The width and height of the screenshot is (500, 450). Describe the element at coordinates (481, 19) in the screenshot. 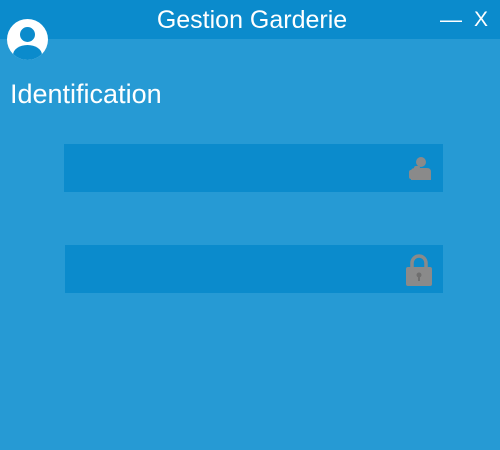

I see `close-button: X` at that location.